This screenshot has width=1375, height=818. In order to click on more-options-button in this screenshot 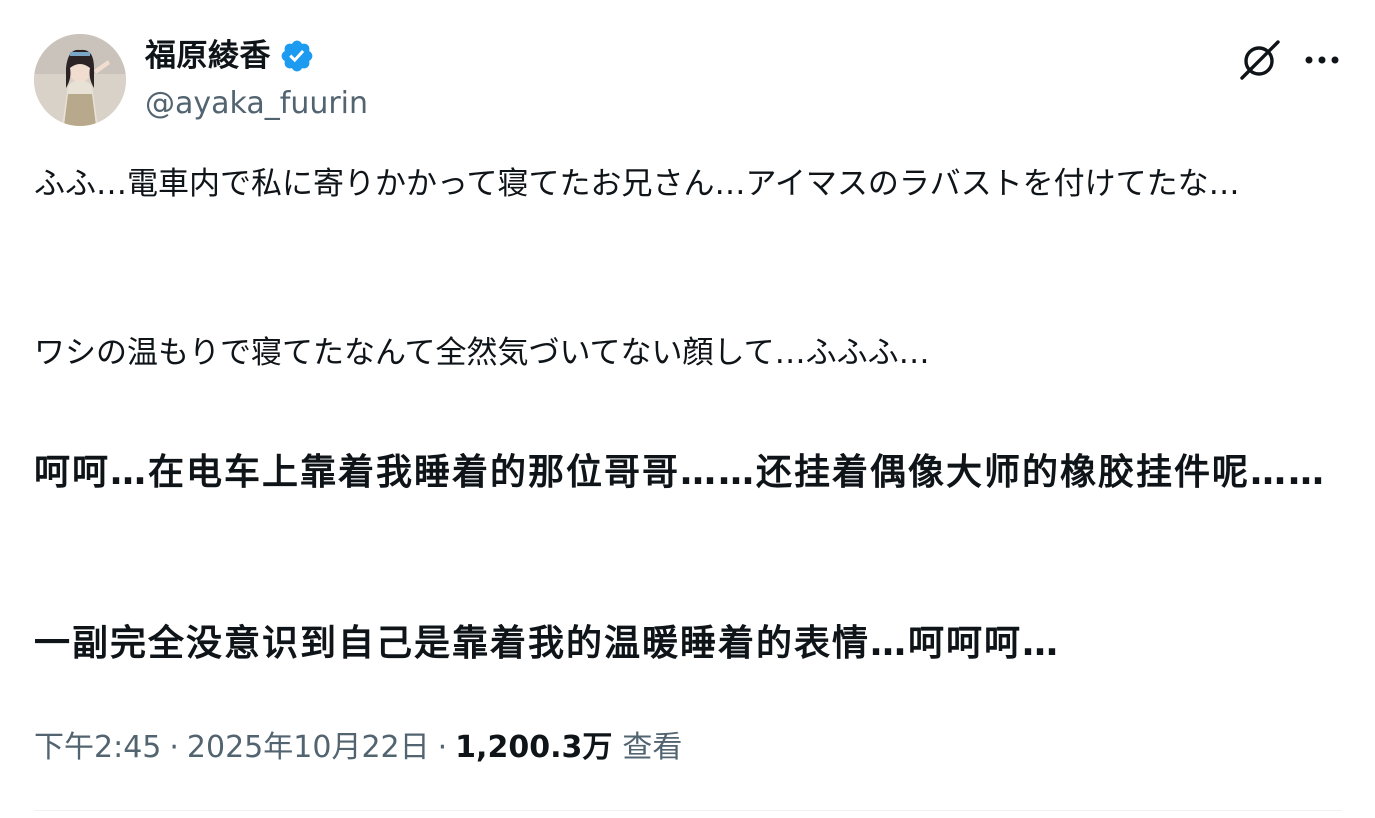, I will do `click(1322, 60)`.